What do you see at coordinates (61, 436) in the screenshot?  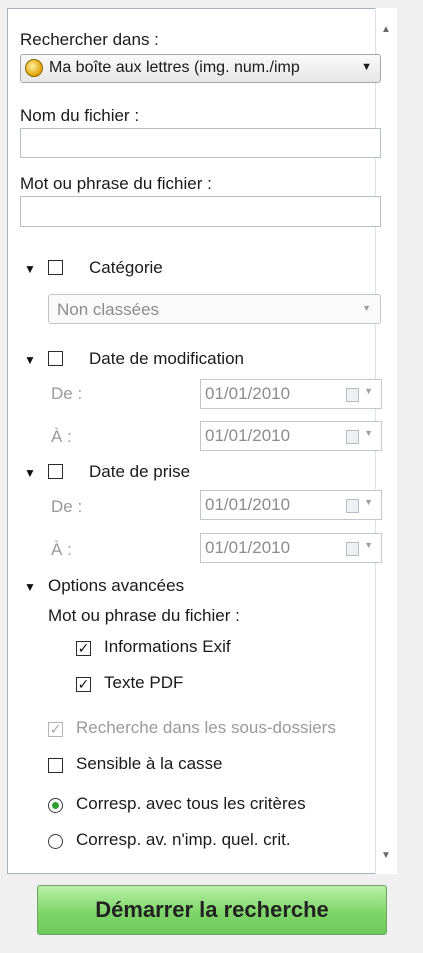 I see `modified-to-label: À :` at bounding box center [61, 436].